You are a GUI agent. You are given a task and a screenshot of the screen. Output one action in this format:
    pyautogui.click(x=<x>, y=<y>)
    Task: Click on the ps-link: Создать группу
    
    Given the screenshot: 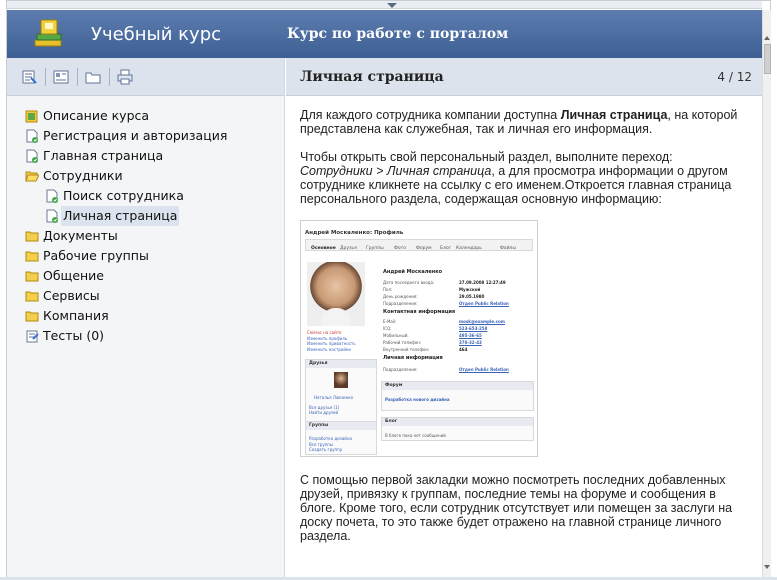 What is the action you would take?
    pyautogui.click(x=326, y=449)
    